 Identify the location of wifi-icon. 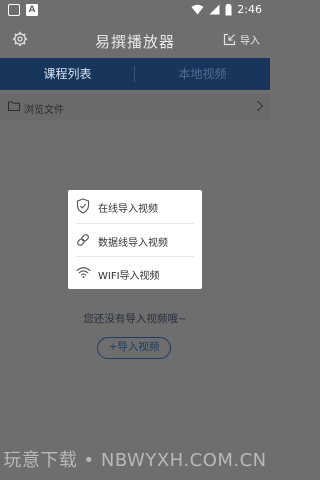
(83, 272).